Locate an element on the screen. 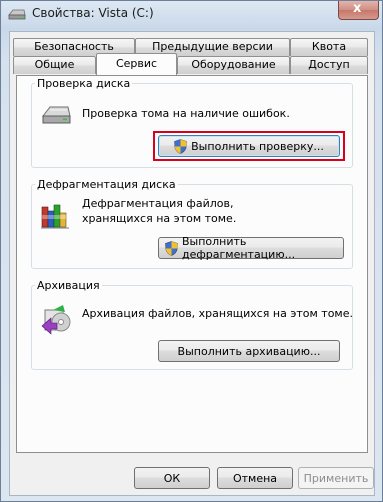 The image size is (383, 502). disk-drive-icon is located at coordinates (56, 115).